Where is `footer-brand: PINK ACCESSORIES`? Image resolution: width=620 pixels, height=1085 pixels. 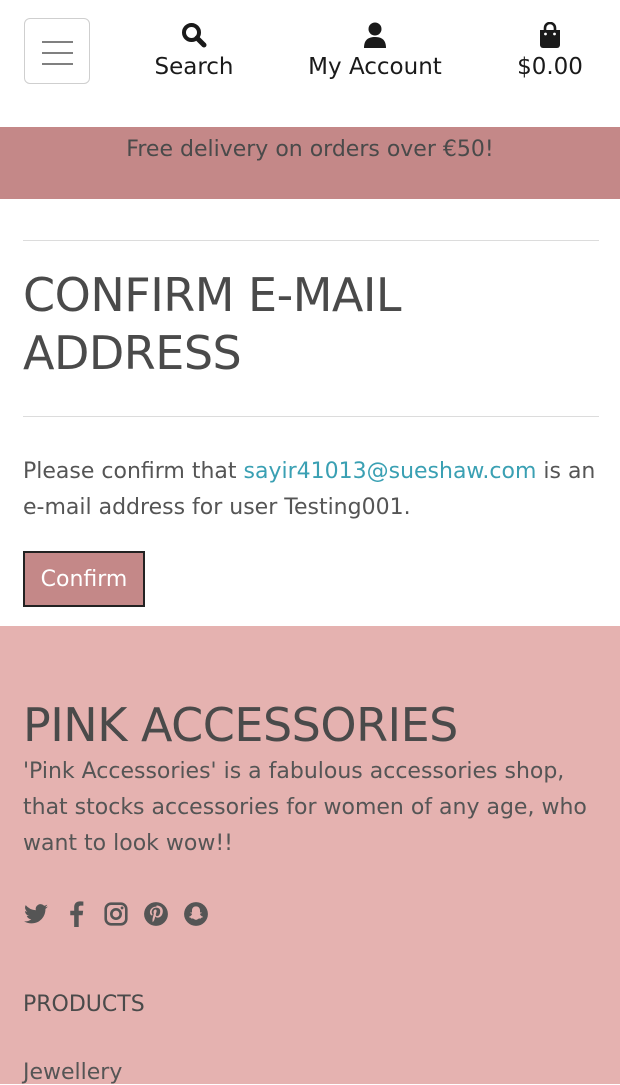
footer-brand: PINK ACCESSORIES is located at coordinates (240, 725).